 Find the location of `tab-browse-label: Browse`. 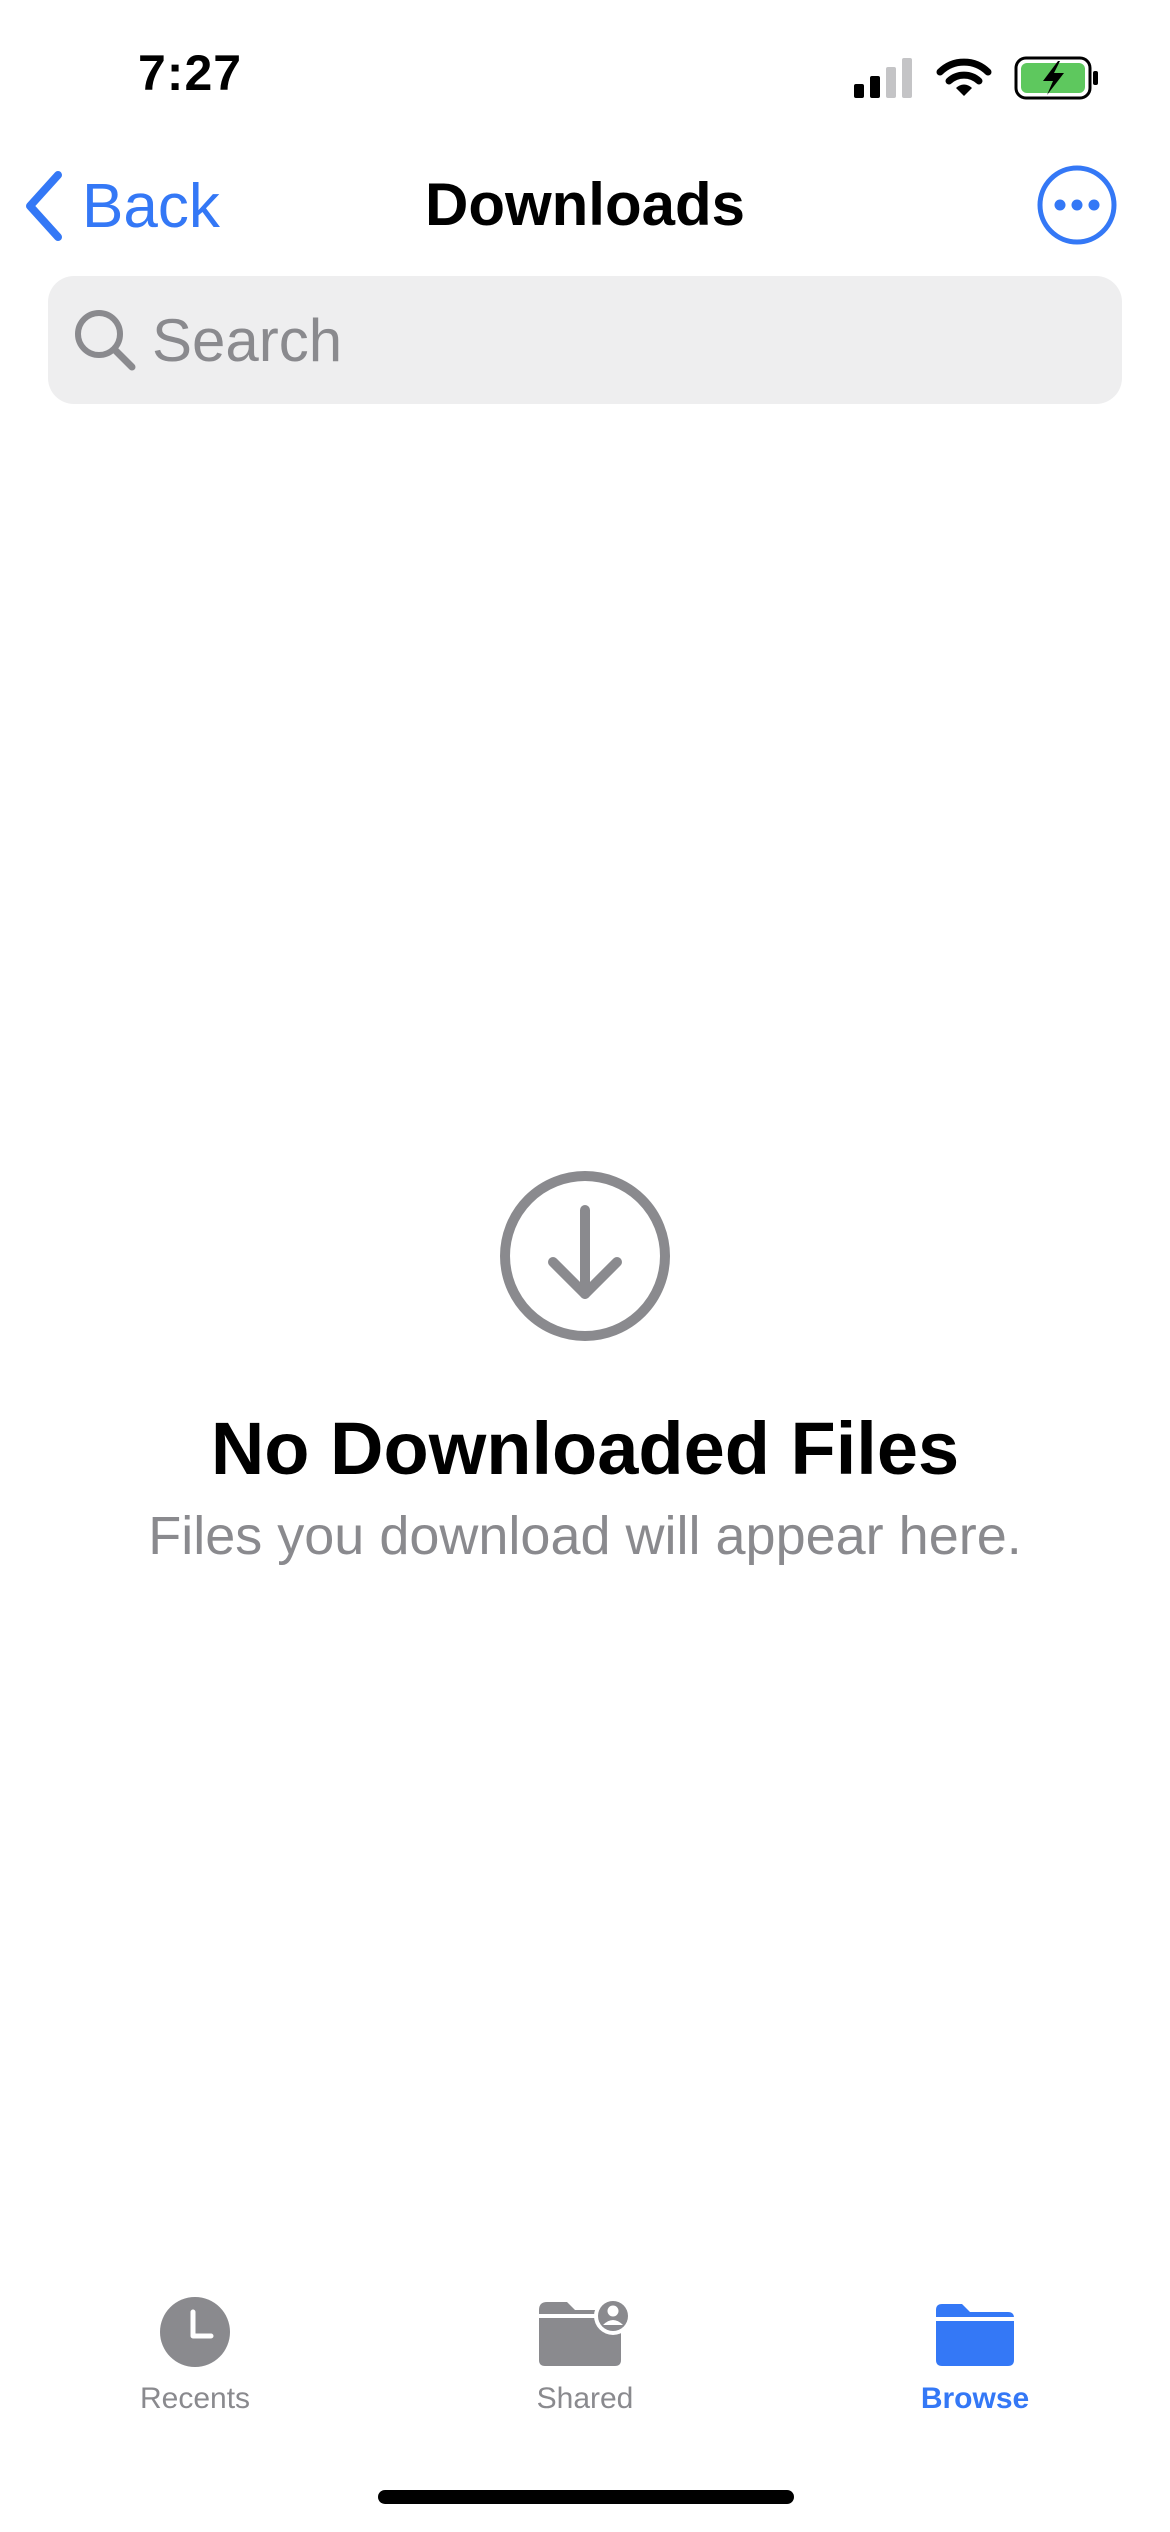

tab-browse-label: Browse is located at coordinates (975, 2398).